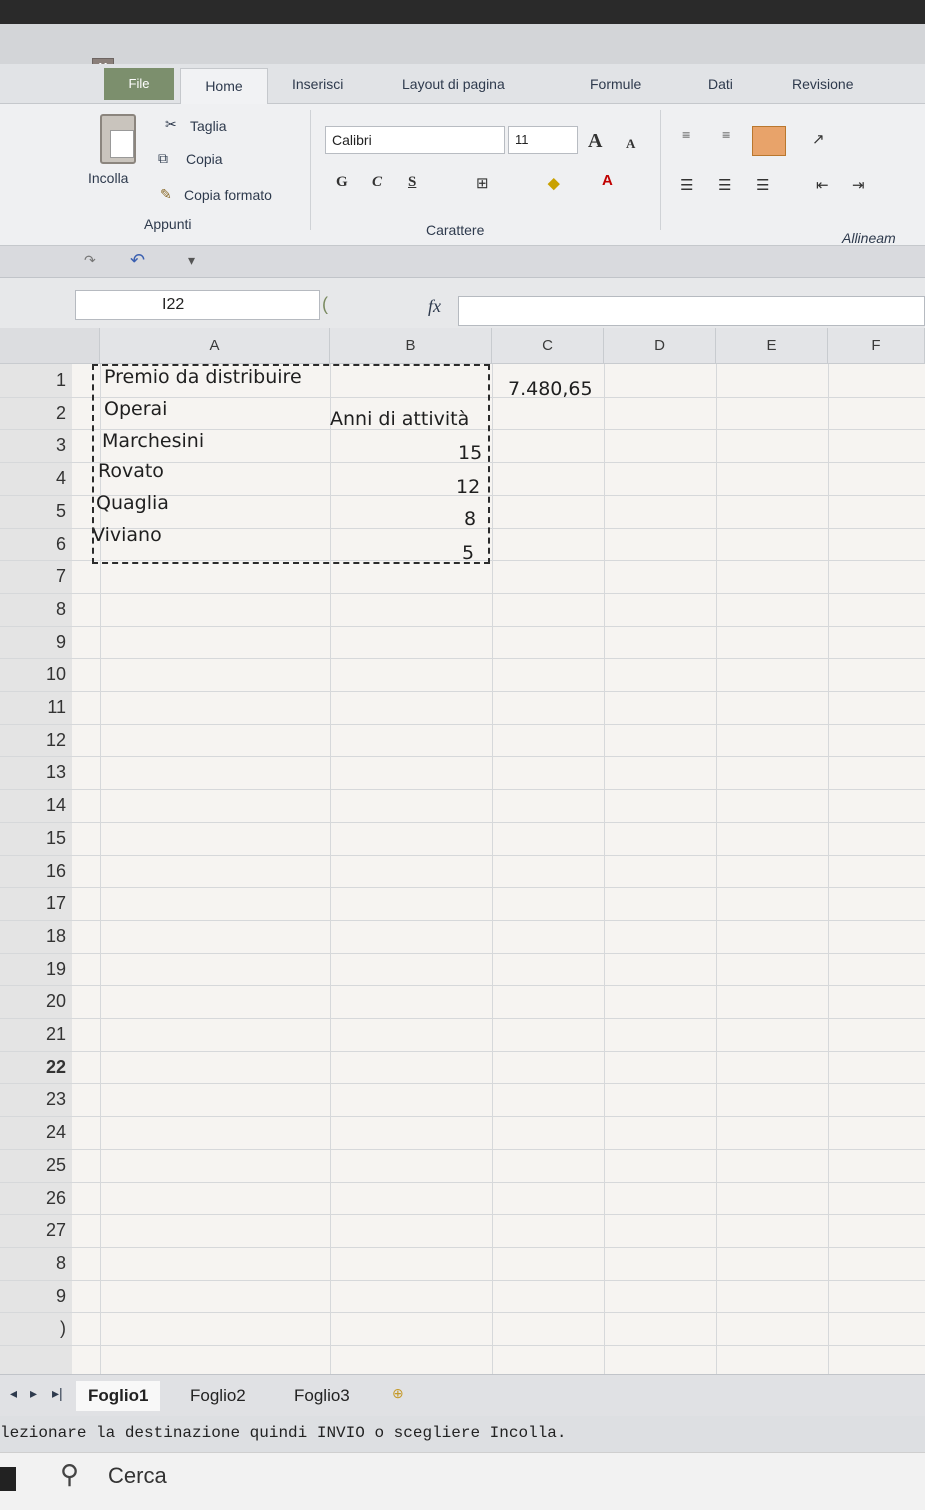 Image resolution: width=925 pixels, height=1510 pixels. What do you see at coordinates (342, 182) in the screenshot?
I see `bold-button: G` at bounding box center [342, 182].